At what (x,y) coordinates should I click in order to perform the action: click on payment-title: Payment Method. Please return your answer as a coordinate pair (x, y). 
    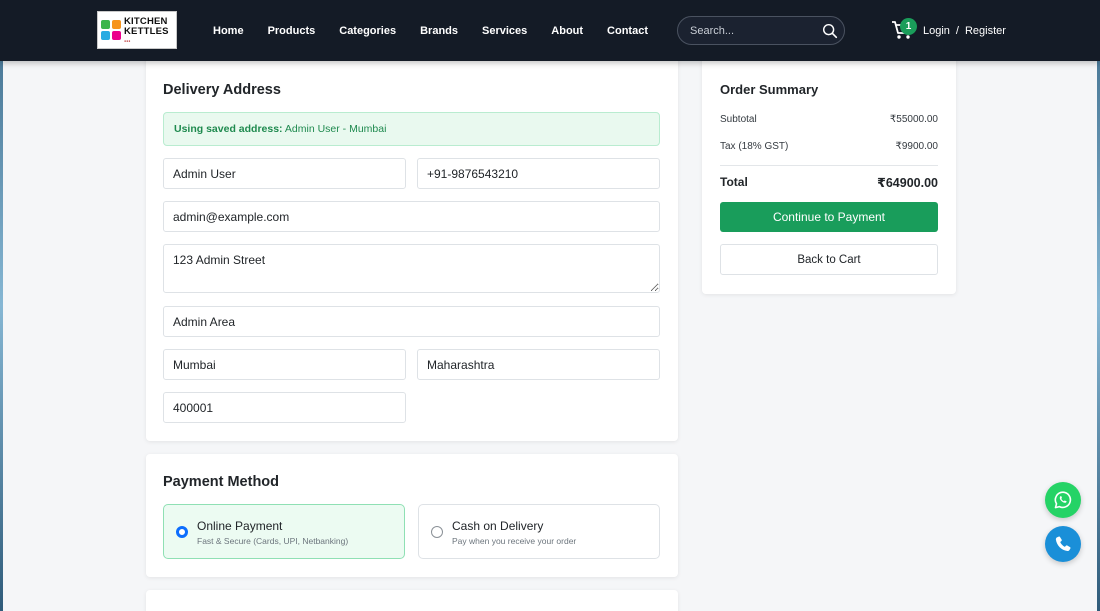
    Looking at the image, I should click on (221, 482).